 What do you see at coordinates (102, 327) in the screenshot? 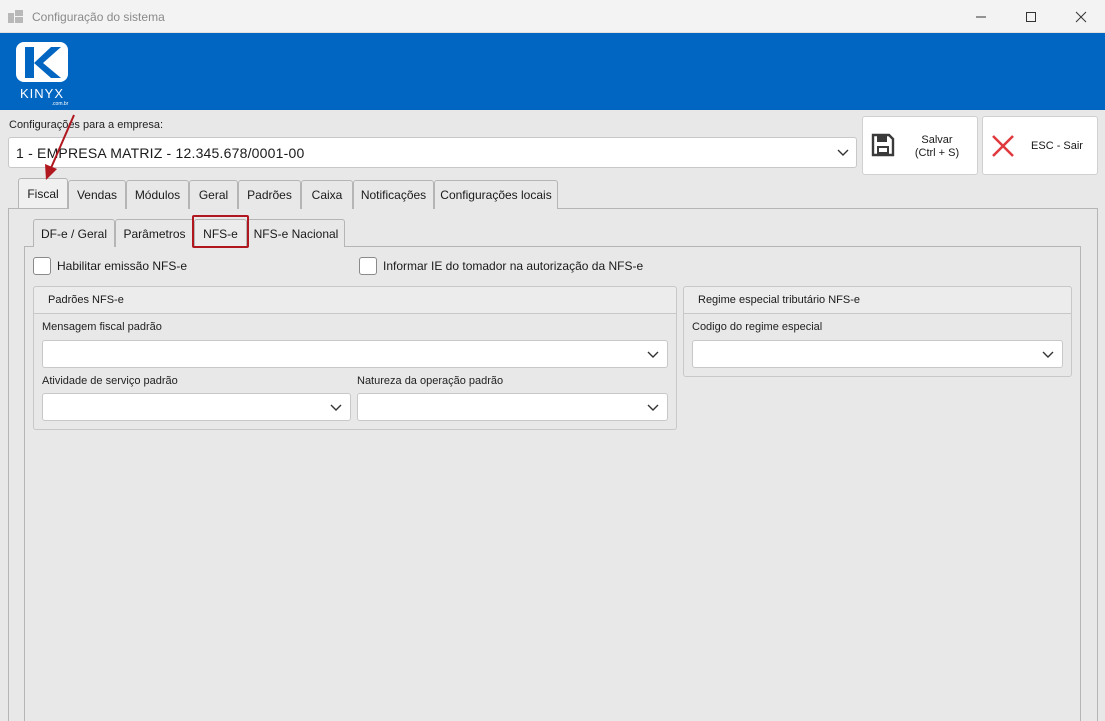
I see `mensagem-fiscal-label: Mensagem fiscal padrão` at bounding box center [102, 327].